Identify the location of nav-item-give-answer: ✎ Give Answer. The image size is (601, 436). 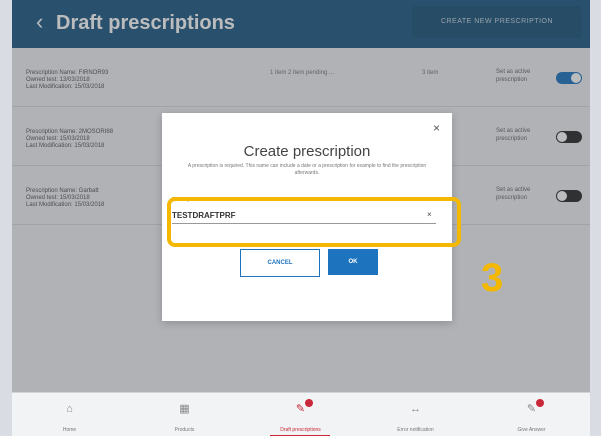
(531, 414).